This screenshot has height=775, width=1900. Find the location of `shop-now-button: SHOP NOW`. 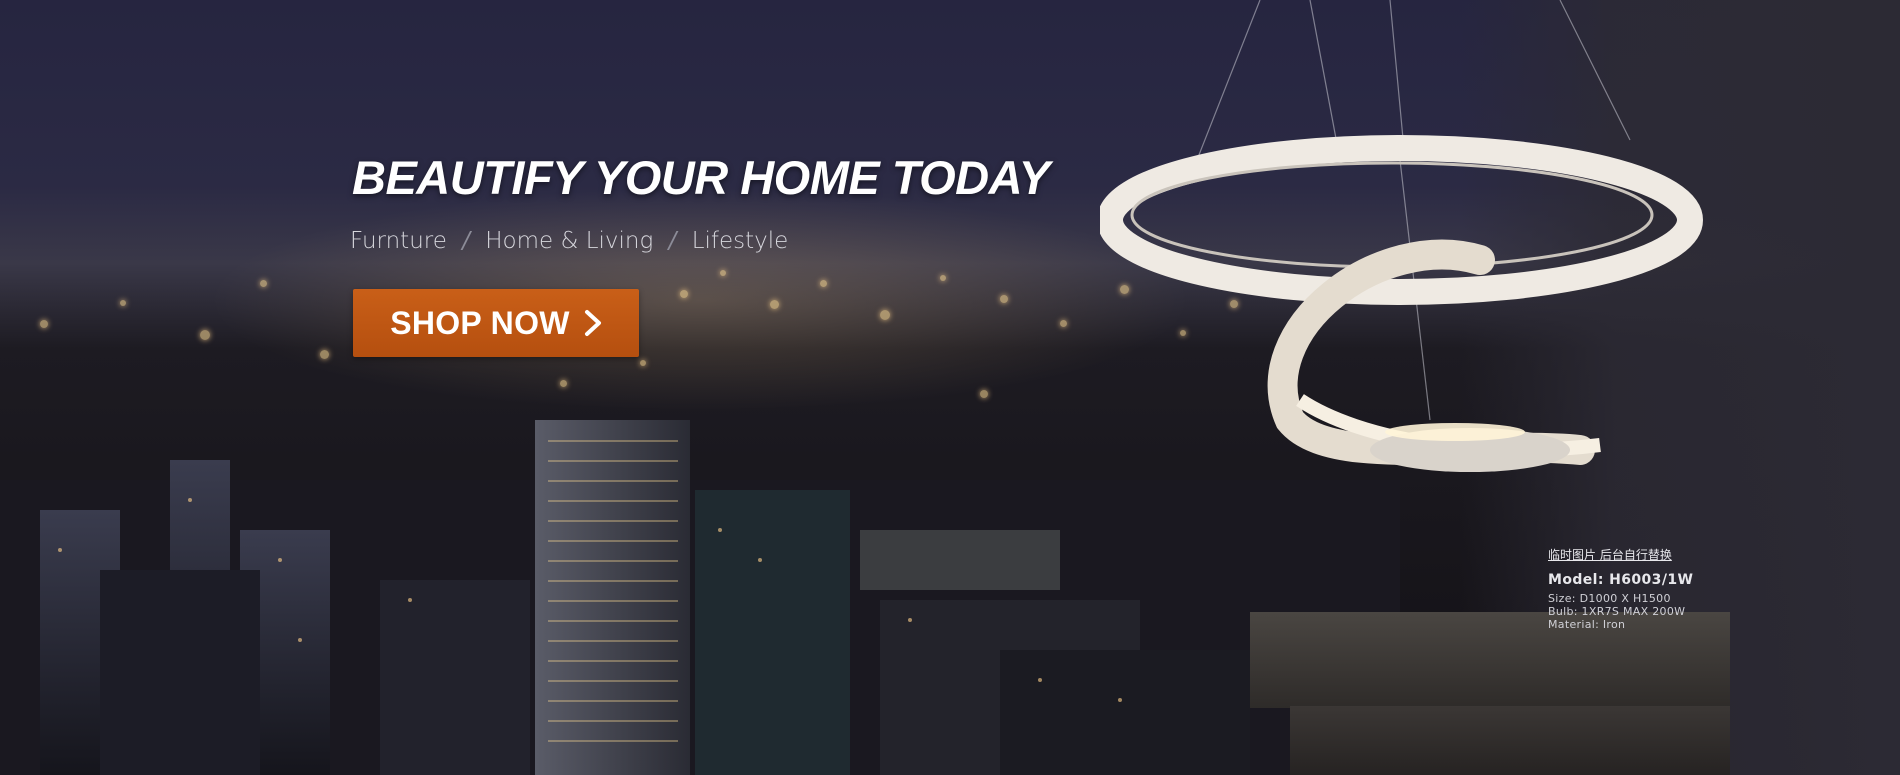

shop-now-button: SHOP NOW is located at coordinates (496, 323).